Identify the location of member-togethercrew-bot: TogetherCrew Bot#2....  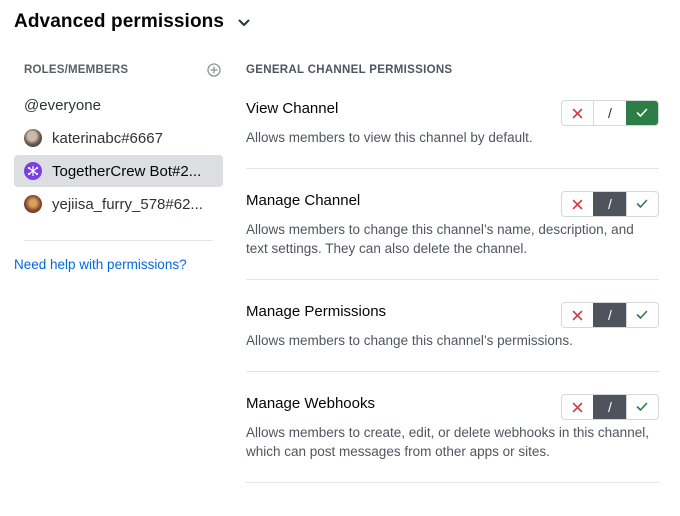
(118, 171).